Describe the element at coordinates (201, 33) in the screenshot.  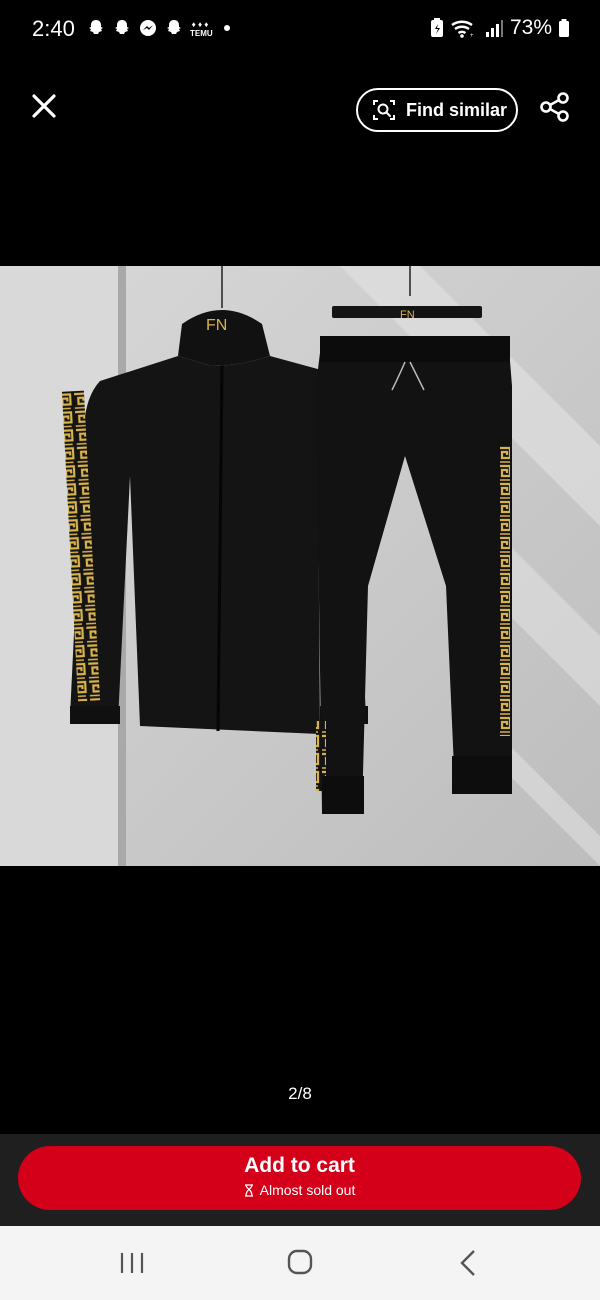
I see `temu-label: TEMU` at that location.